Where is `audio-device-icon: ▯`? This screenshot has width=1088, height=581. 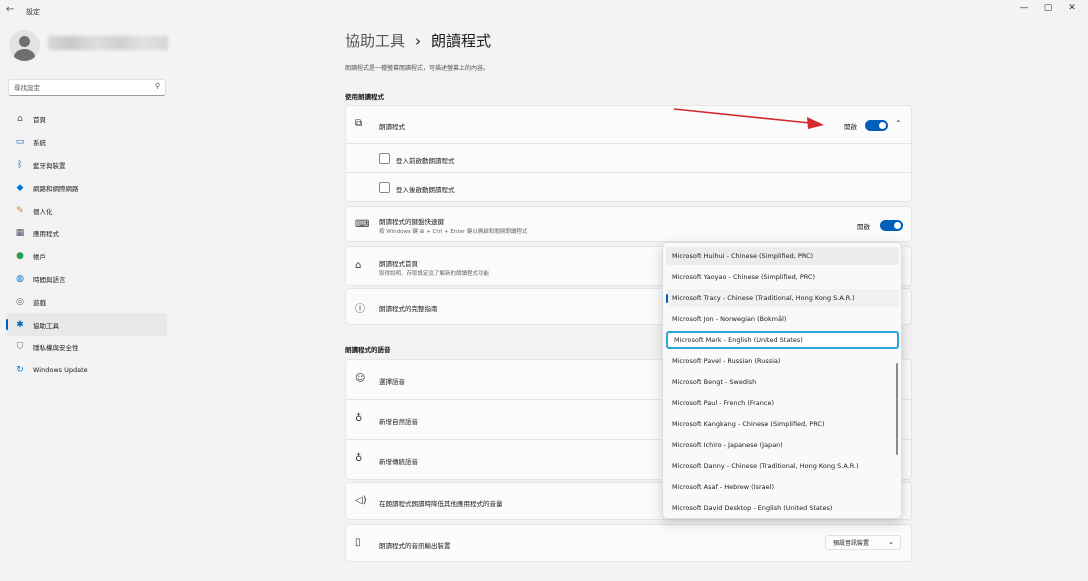
audio-device-icon: ▯ is located at coordinates (358, 542).